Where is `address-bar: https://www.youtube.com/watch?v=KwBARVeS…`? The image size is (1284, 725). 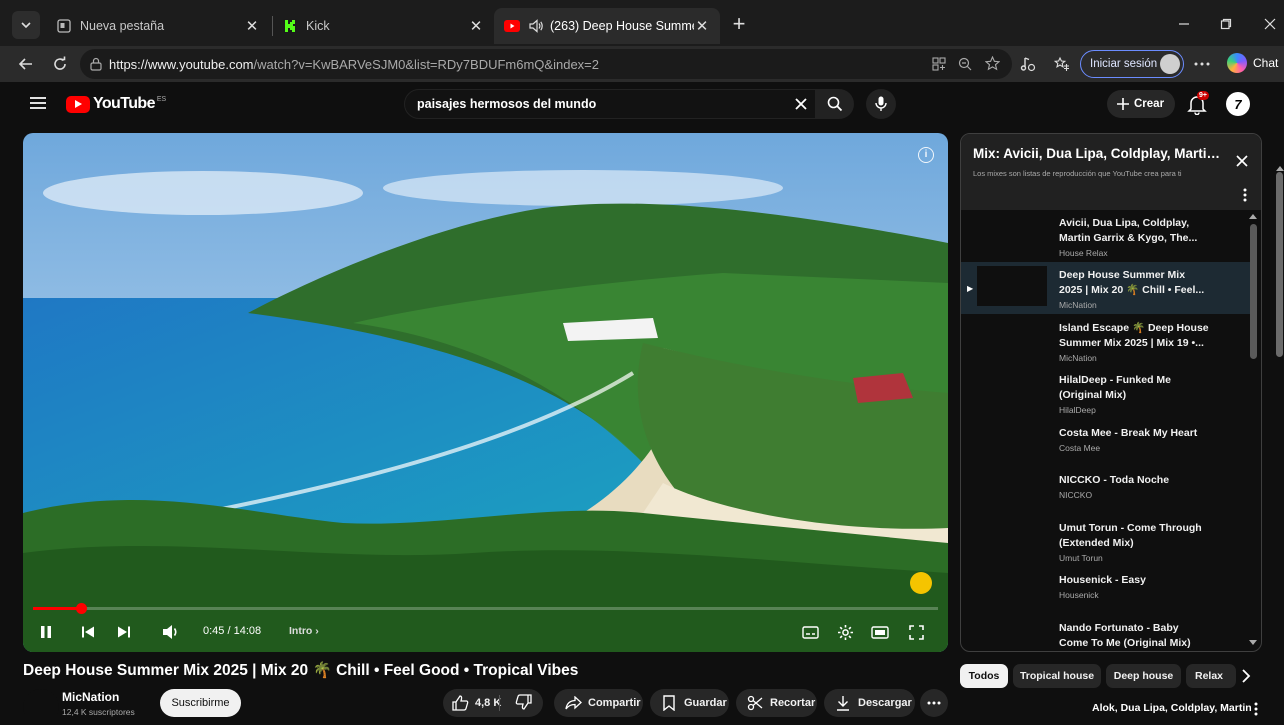
address-bar: https://www.youtube.com/watch?v=KwBARVeS… is located at coordinates (546, 64).